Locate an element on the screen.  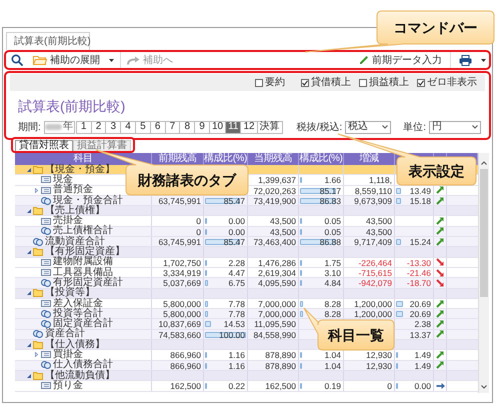
table-cell: 10,837,669 is located at coordinates (178, 324).